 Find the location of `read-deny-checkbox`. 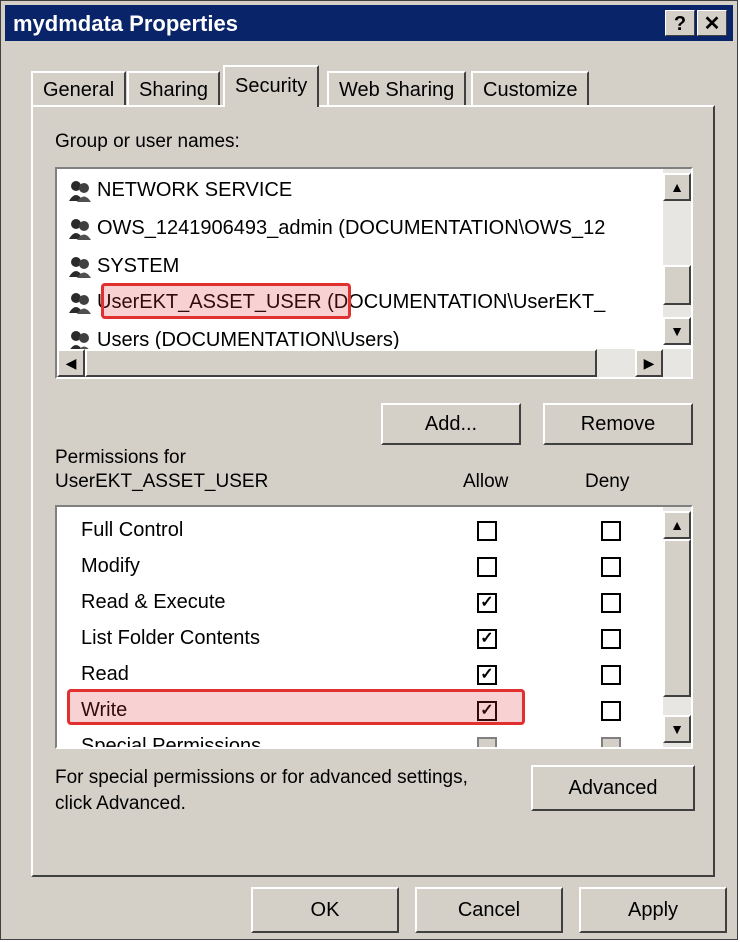

read-deny-checkbox is located at coordinates (611, 675).